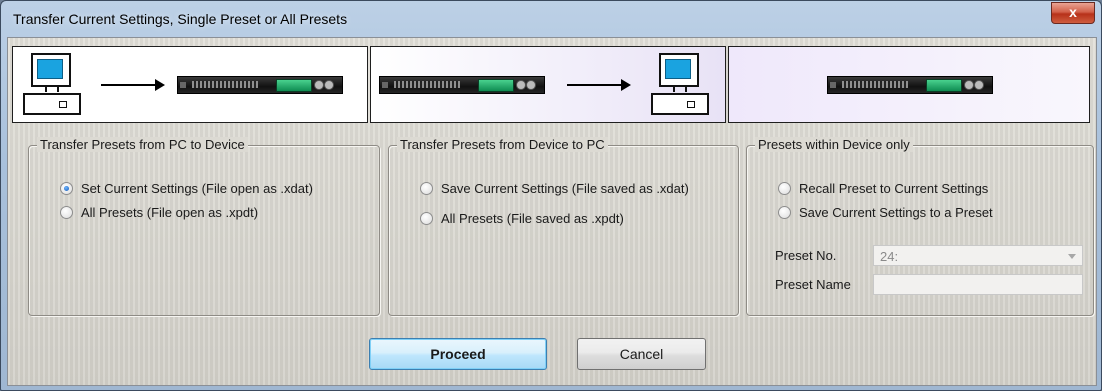 The image size is (1102, 391). What do you see at coordinates (978, 284) in the screenshot?
I see `preset-name-input` at bounding box center [978, 284].